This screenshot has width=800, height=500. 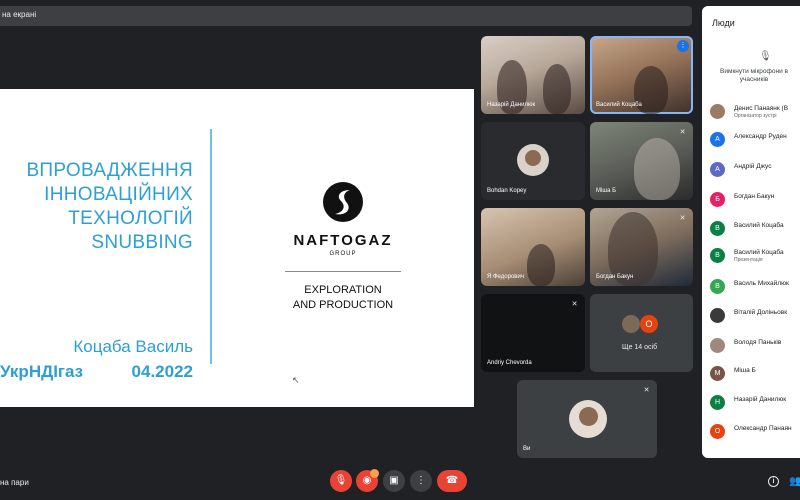 I want to click on person-avatar: Н, so click(x=717, y=402).